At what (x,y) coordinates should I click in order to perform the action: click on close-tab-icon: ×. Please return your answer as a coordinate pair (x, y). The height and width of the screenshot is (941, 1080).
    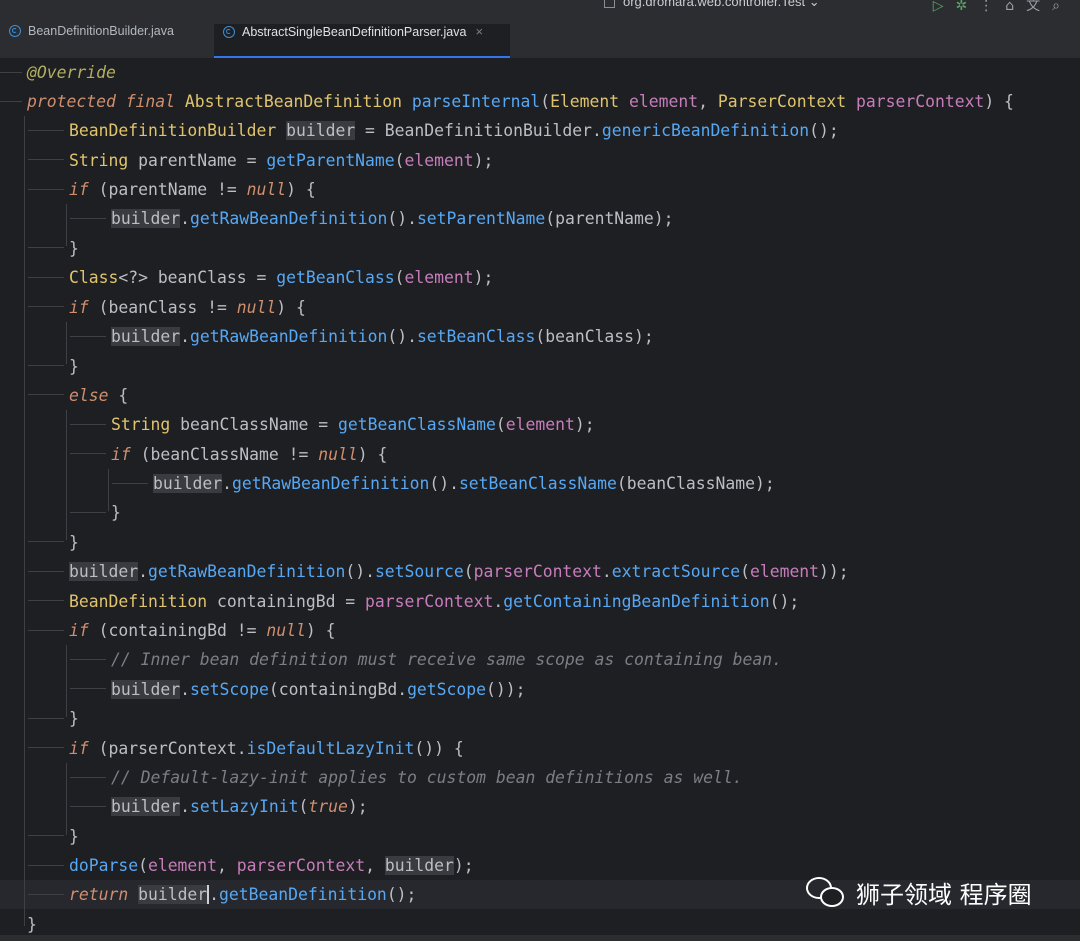
    Looking at the image, I should click on (479, 31).